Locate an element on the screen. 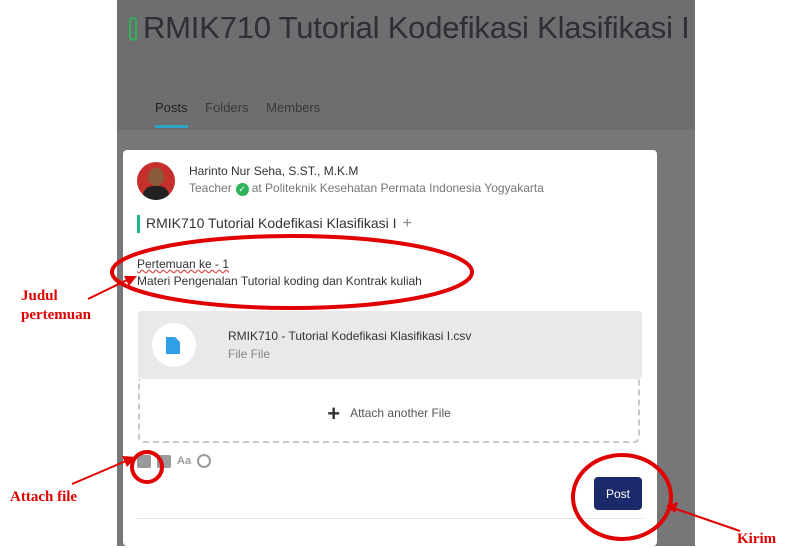  file-icon is located at coordinates (173, 345).